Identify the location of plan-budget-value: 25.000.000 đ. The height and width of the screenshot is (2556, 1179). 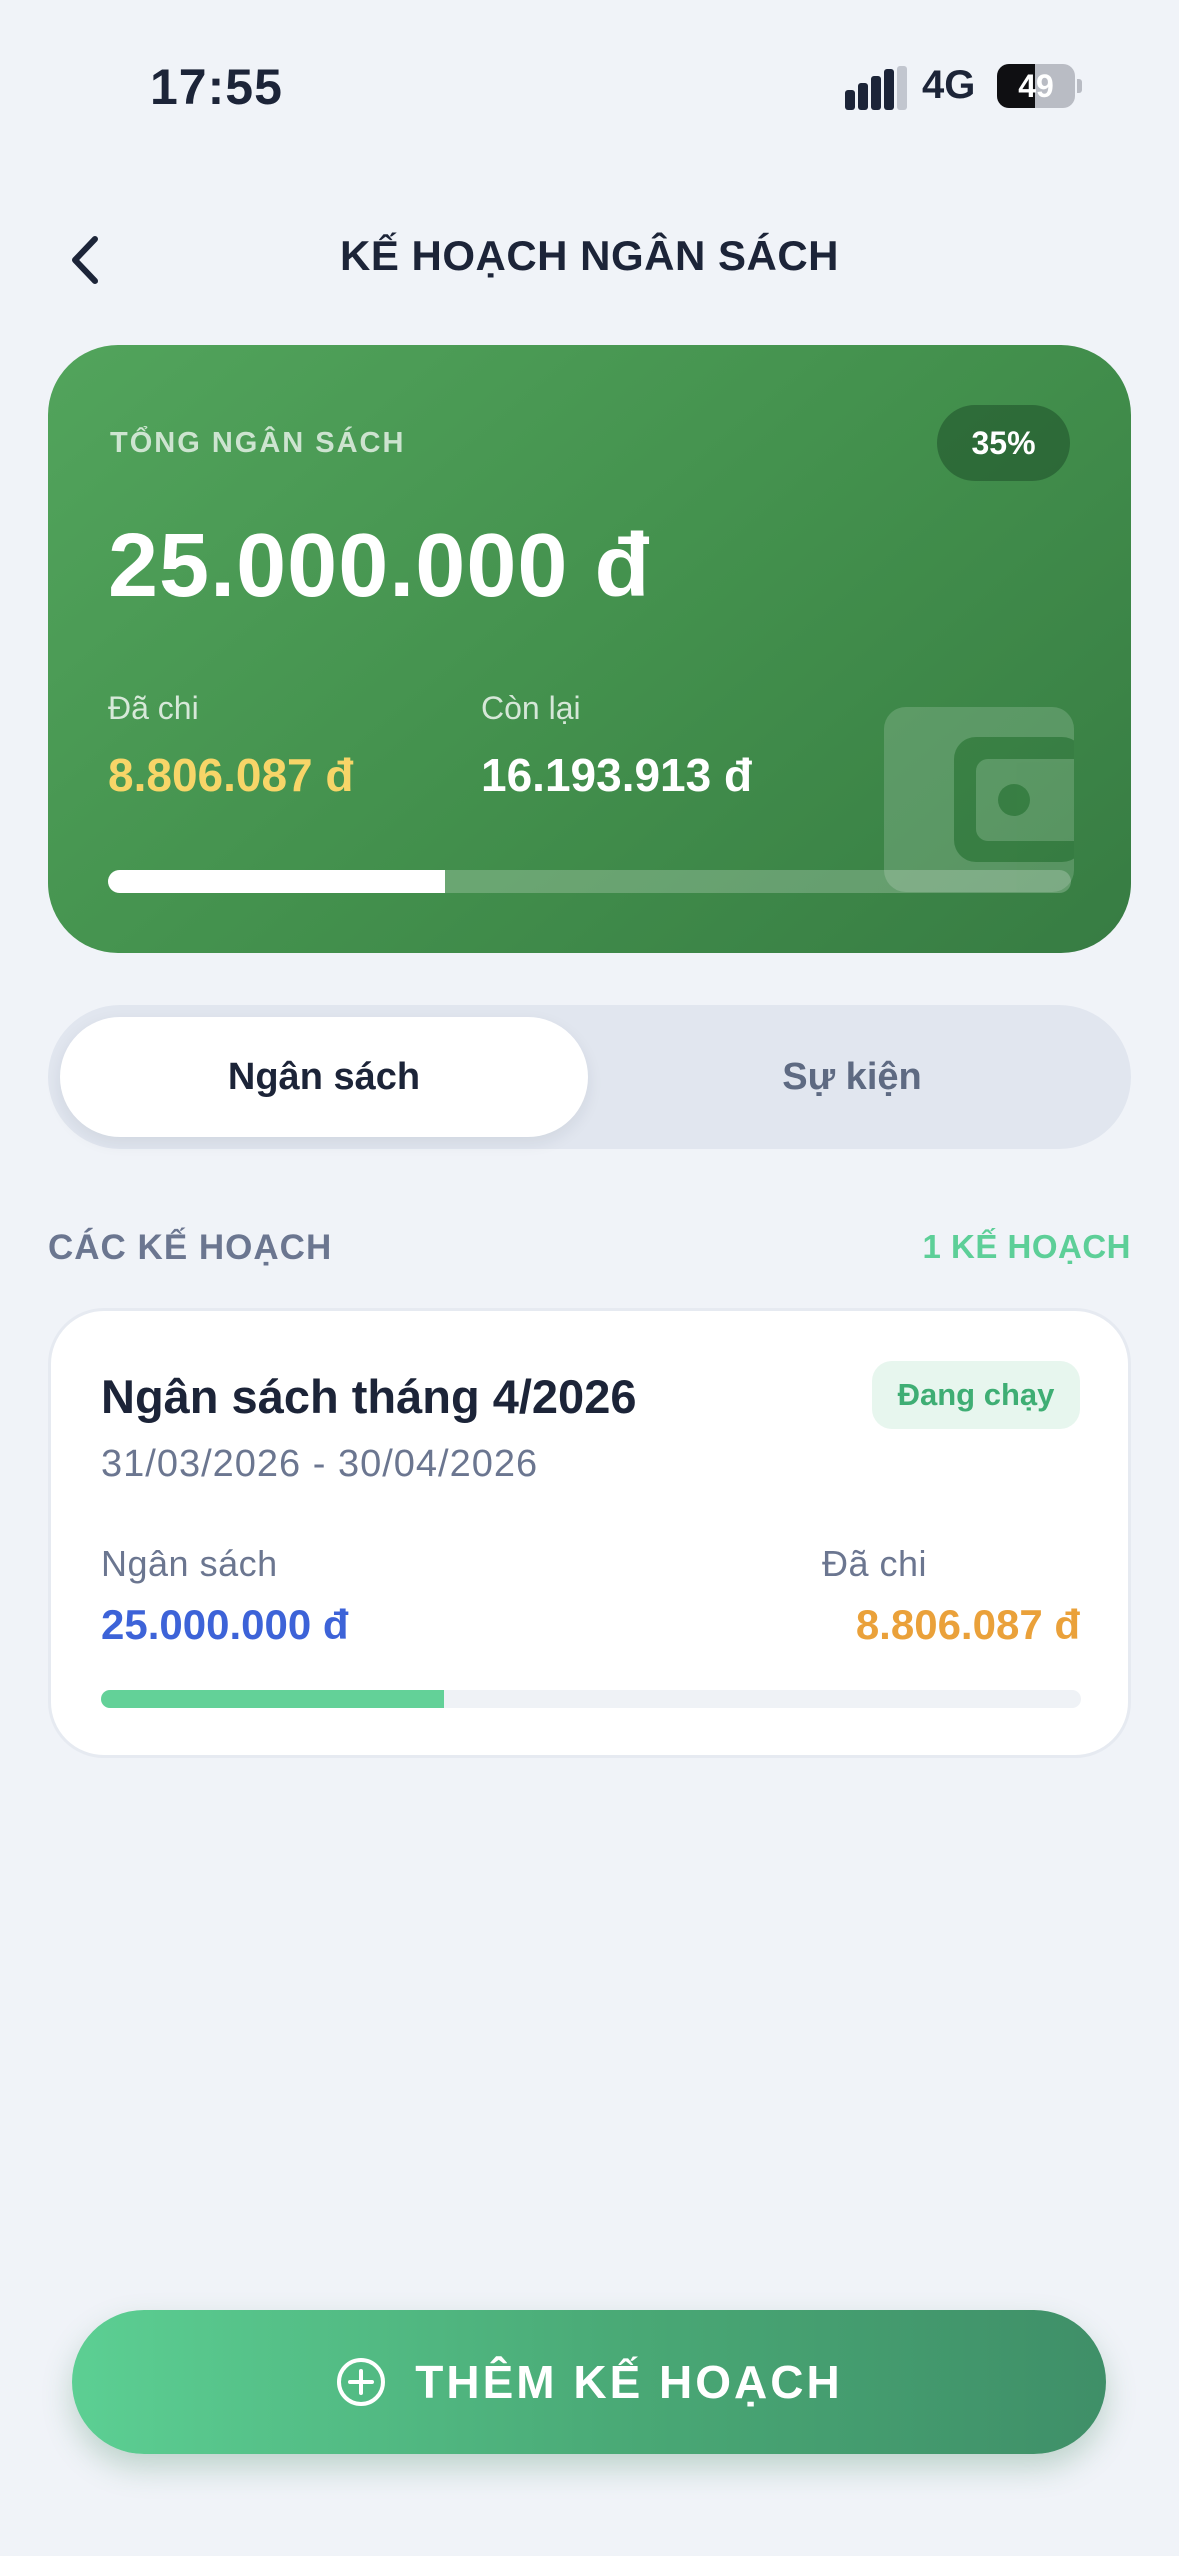
(225, 1624).